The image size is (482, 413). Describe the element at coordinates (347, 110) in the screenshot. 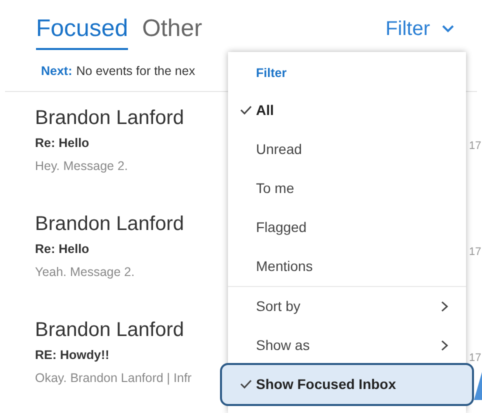

I see `menu-item: All` at that location.